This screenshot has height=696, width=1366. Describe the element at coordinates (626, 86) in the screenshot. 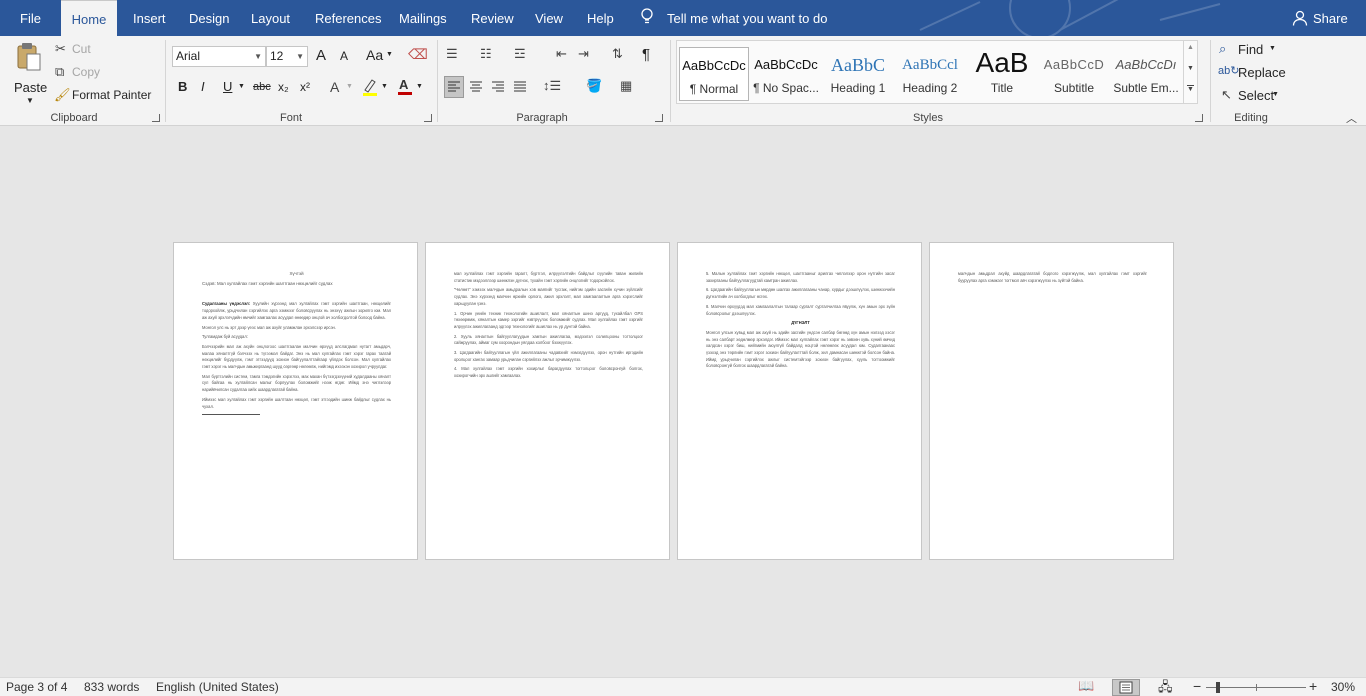

I see `borders-icon: ▦` at that location.